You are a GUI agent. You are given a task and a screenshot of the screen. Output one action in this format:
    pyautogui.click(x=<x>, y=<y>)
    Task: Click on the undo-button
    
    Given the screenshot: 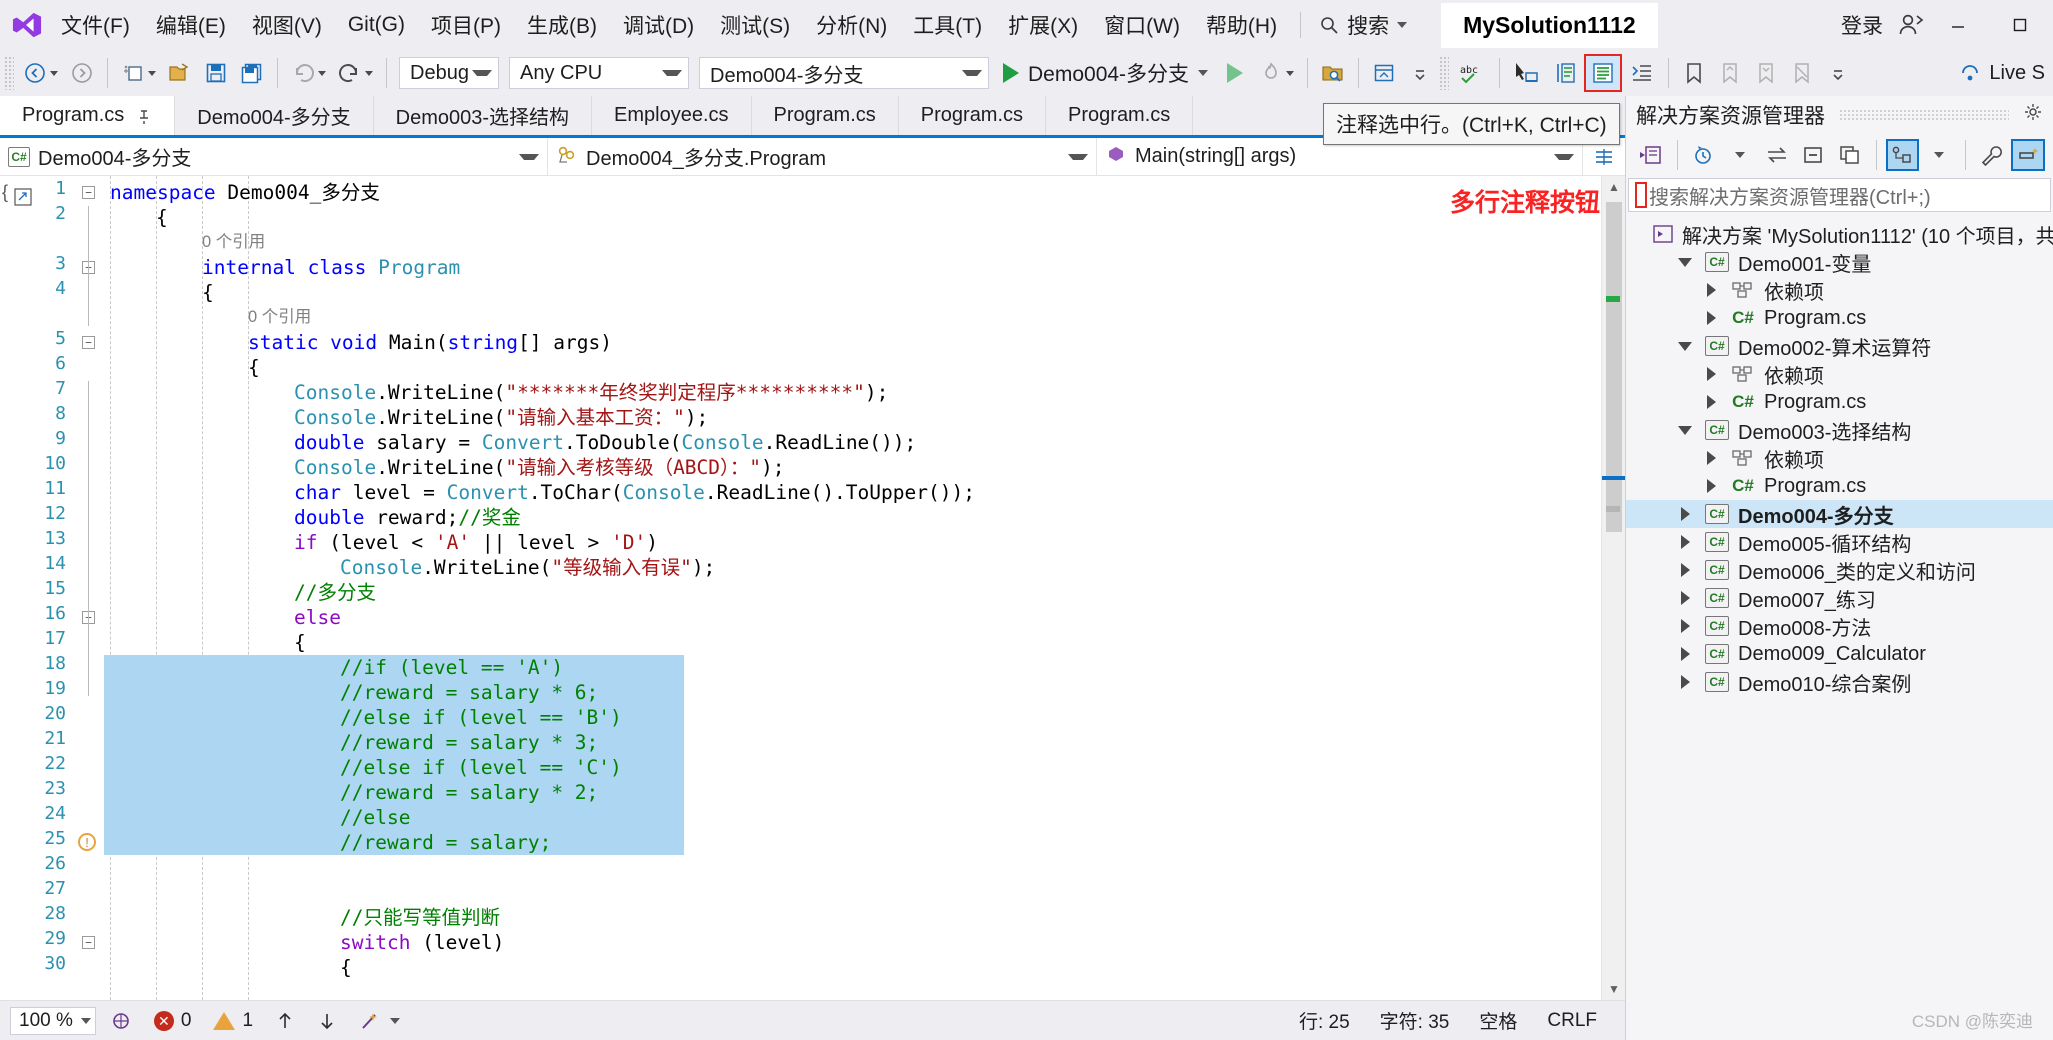 What is the action you would take?
    pyautogui.click(x=308, y=73)
    